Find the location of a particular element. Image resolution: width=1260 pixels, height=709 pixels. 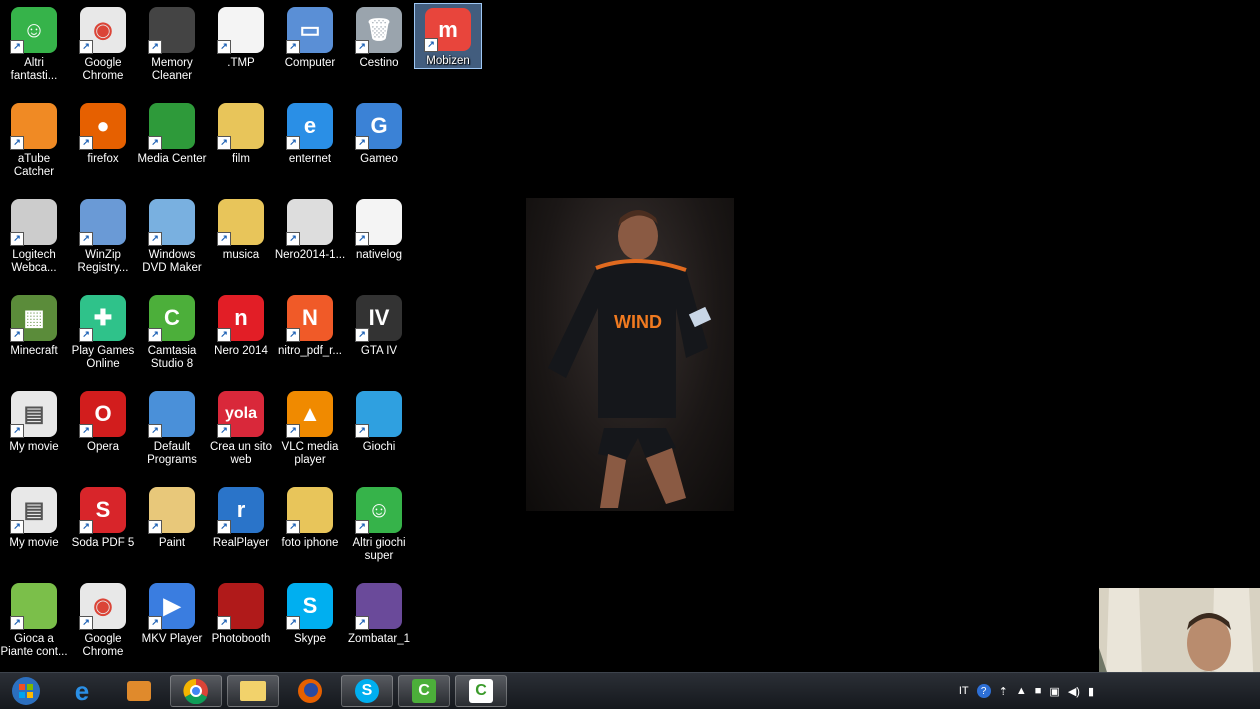

taskbar-toolbox is located at coordinates (139, 691).